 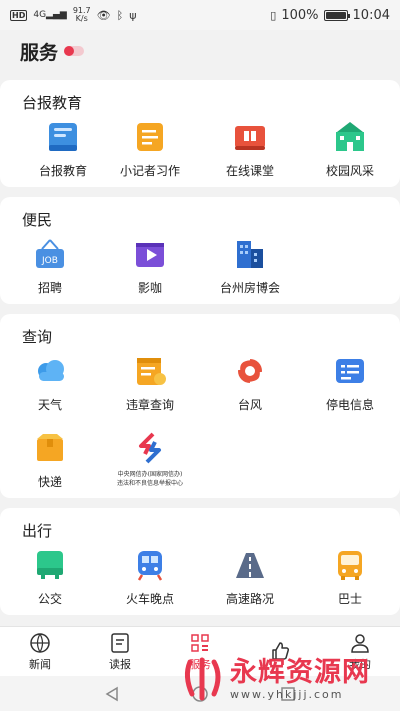 What do you see at coordinates (350, 371) in the screenshot?
I see `power-outage-icon` at bounding box center [350, 371].